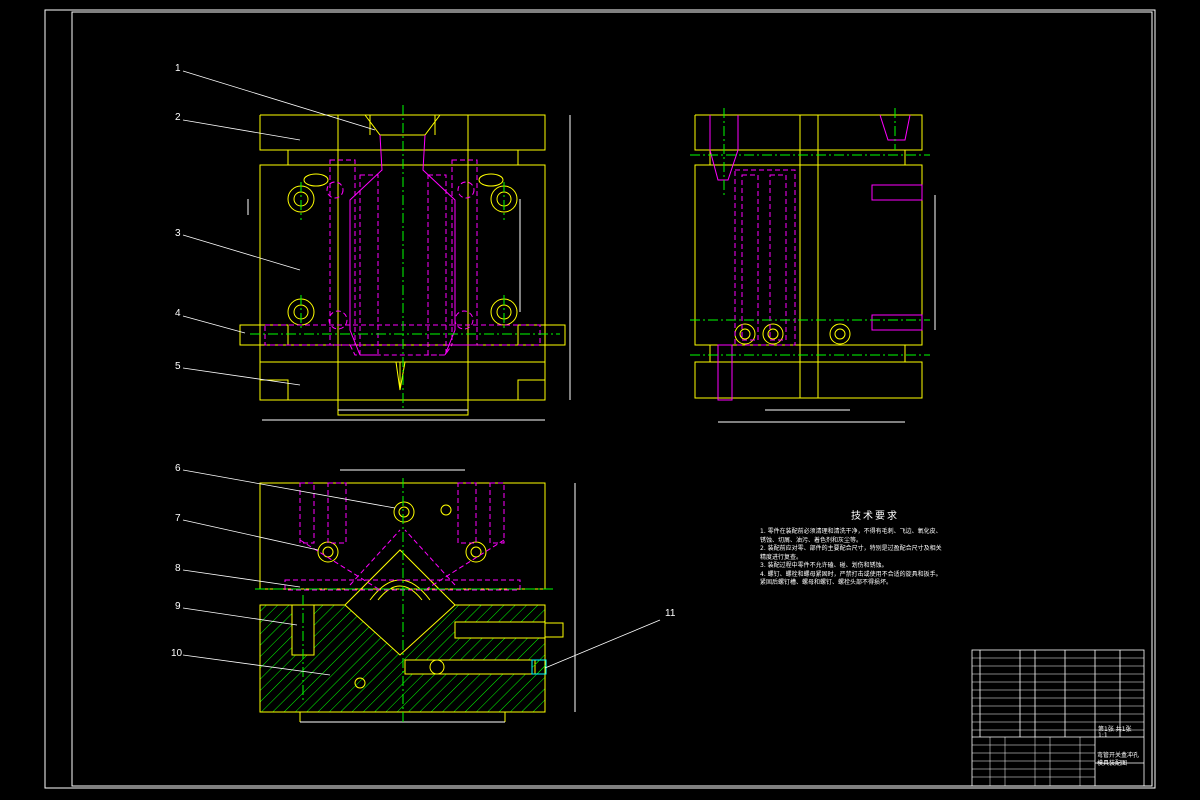 This screenshot has width=1200, height=800. What do you see at coordinates (178, 468) in the screenshot?
I see `callout-6: 6` at bounding box center [178, 468].